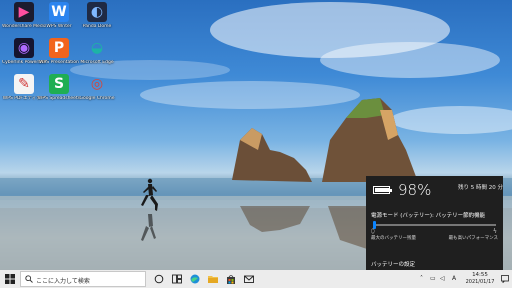  I want to click on wps-pdf-editor-icon: ✎, so click(24, 84).